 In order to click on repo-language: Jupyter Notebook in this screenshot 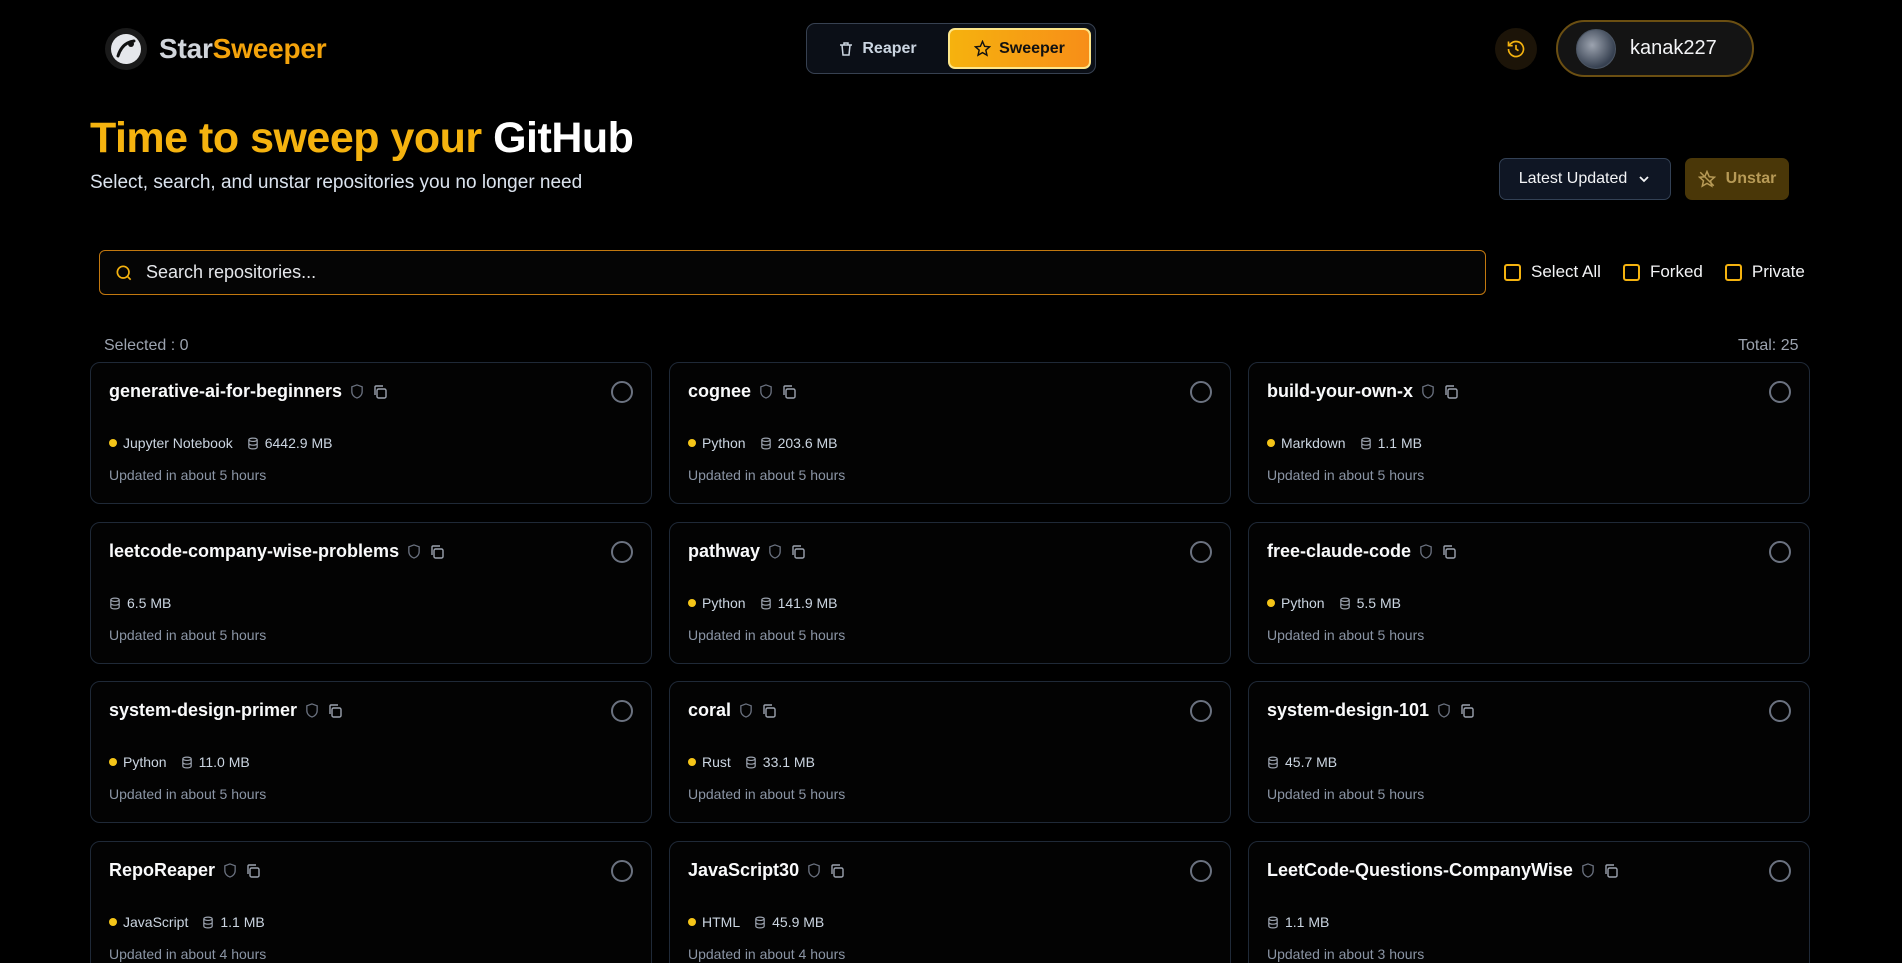, I will do `click(171, 443)`.